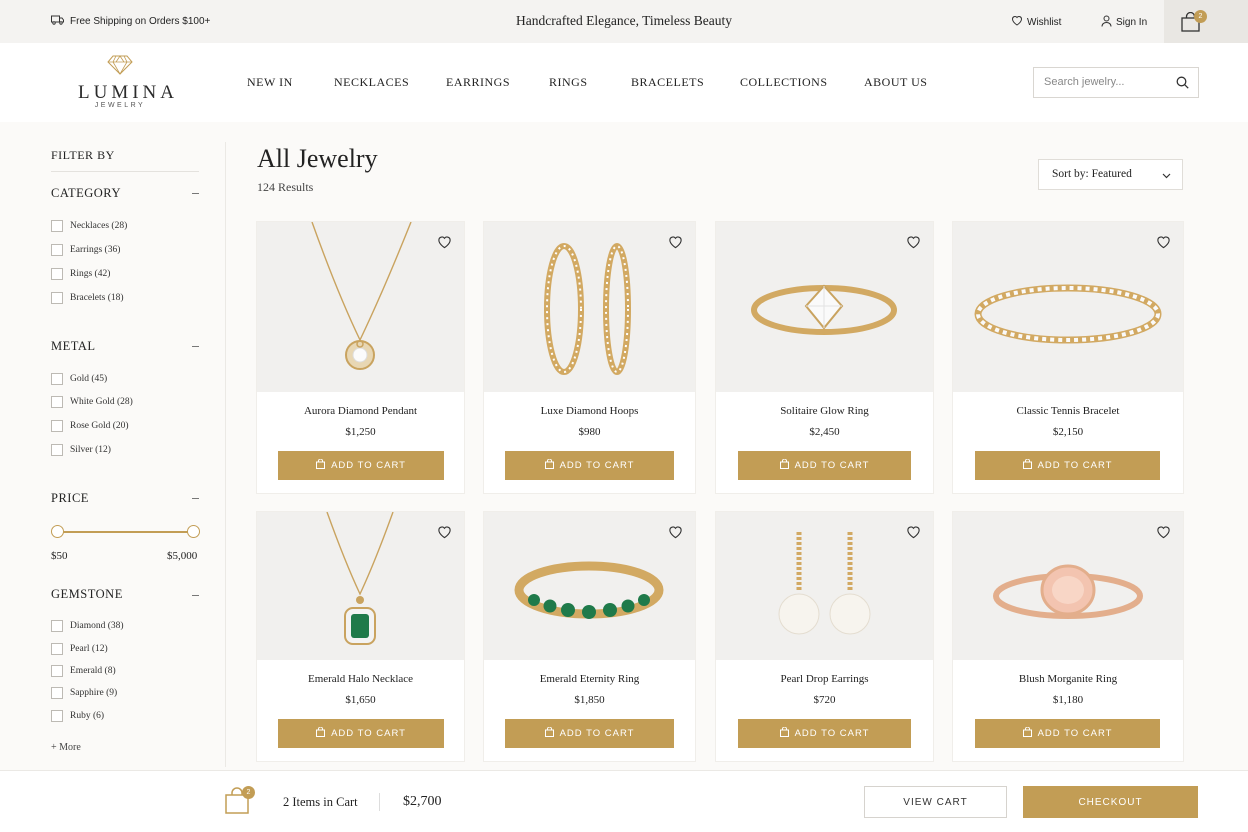 Image resolution: width=1248 pixels, height=832 pixels. Describe the element at coordinates (379, 802) in the screenshot. I see `divider` at that location.